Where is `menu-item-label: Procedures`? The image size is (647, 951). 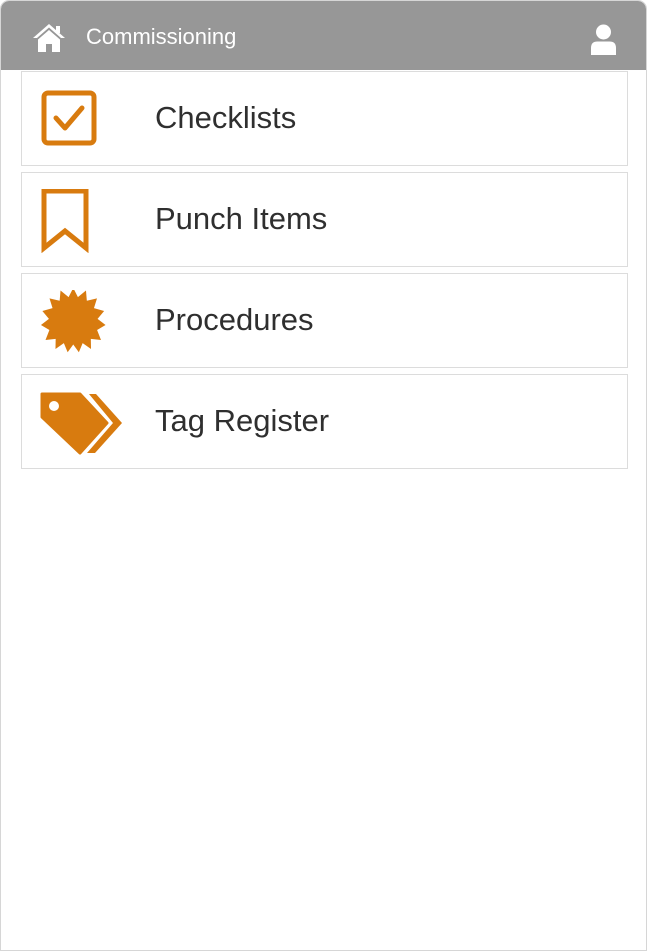
menu-item-label: Procedures is located at coordinates (234, 319).